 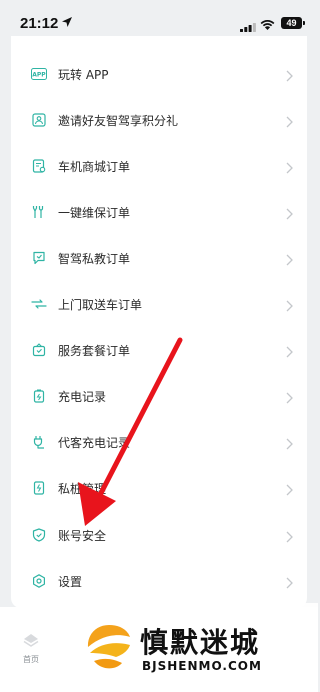 I want to click on valet-charge-icon, so click(x=39, y=442).